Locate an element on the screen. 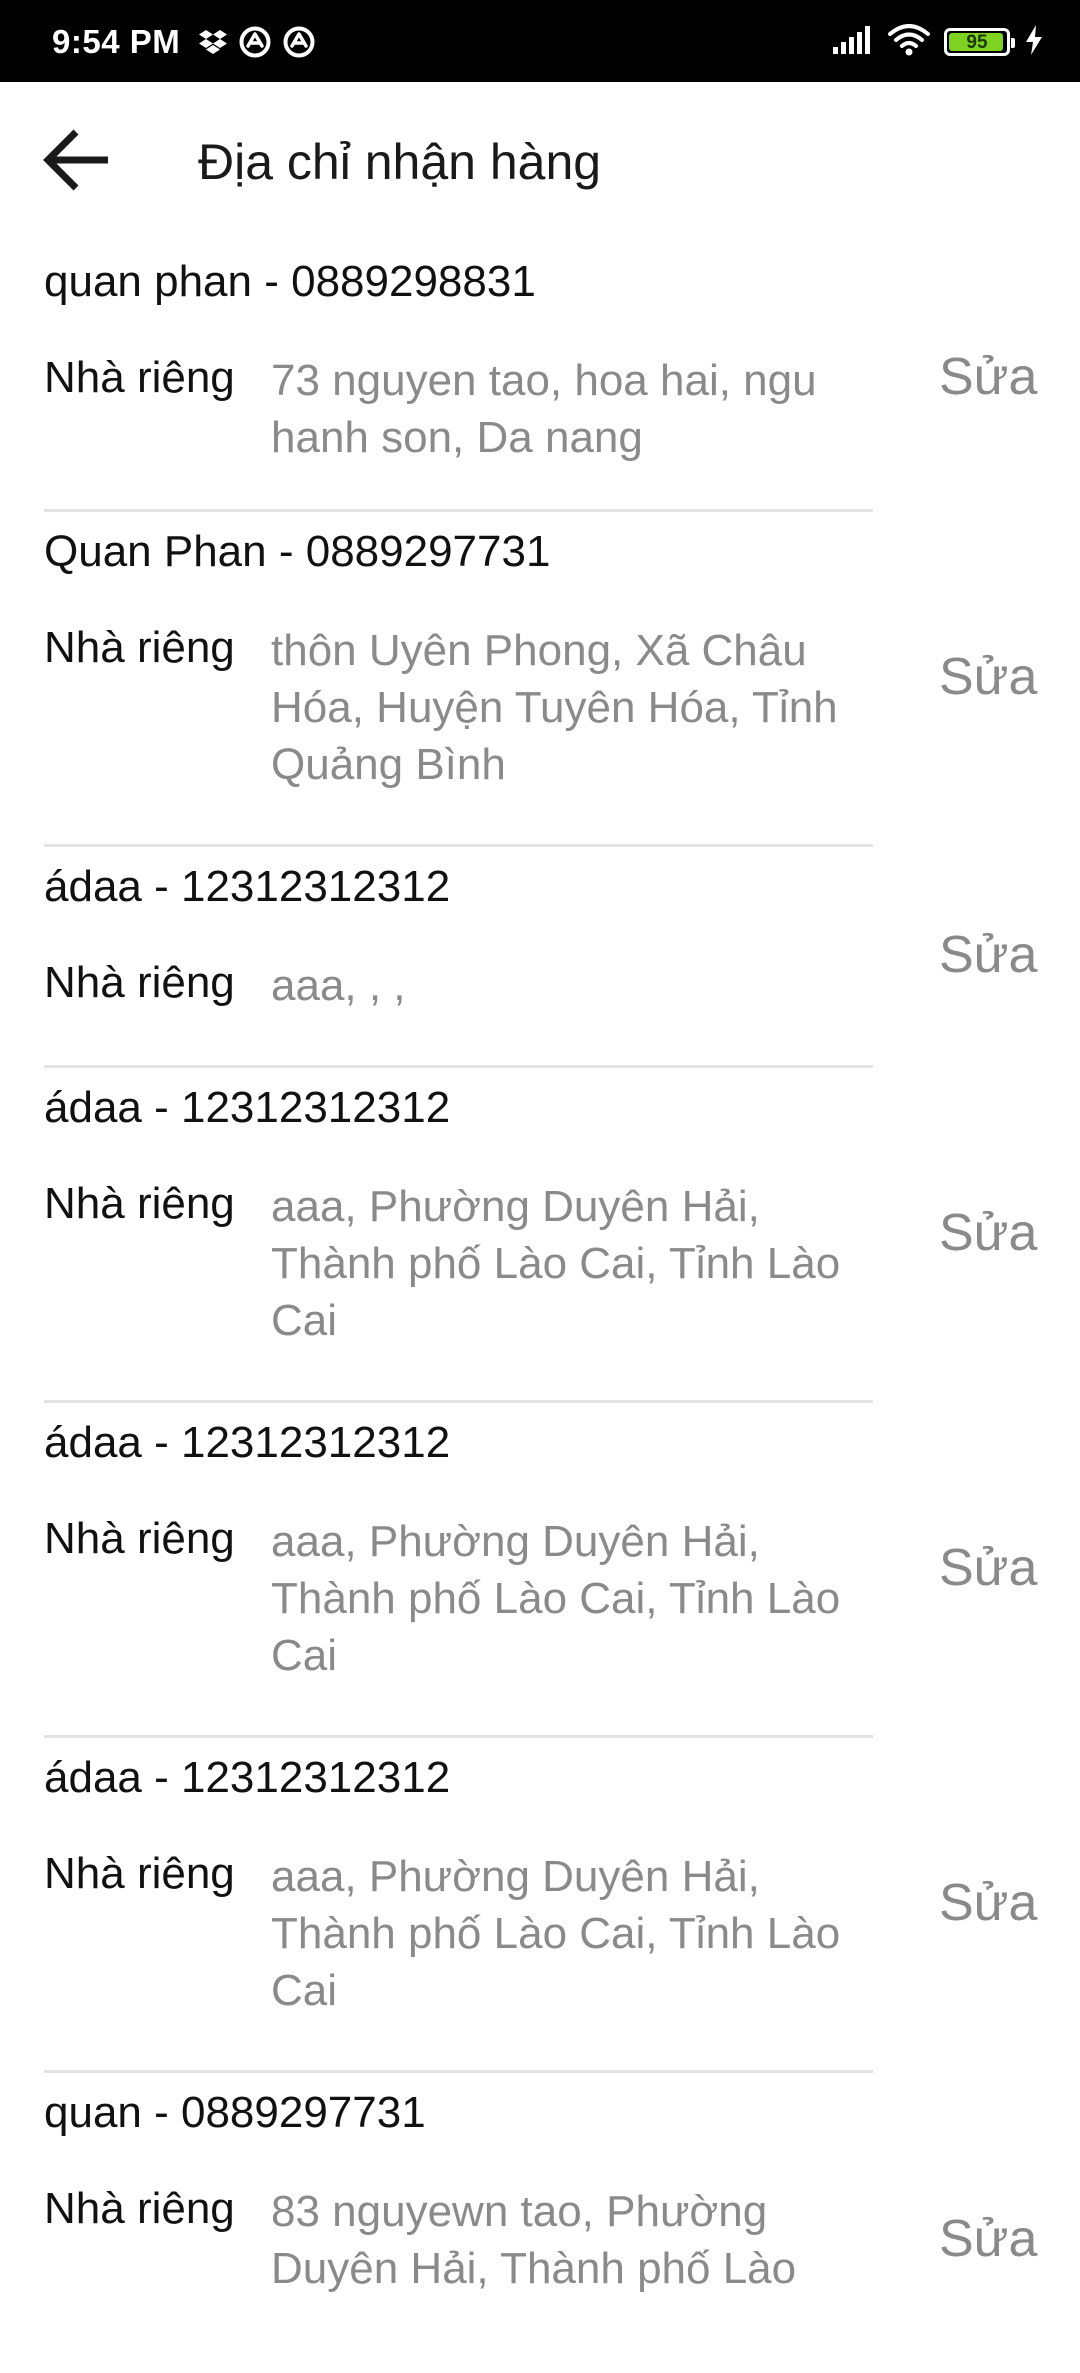  battery-icon: 95 is located at coordinates (979, 42).